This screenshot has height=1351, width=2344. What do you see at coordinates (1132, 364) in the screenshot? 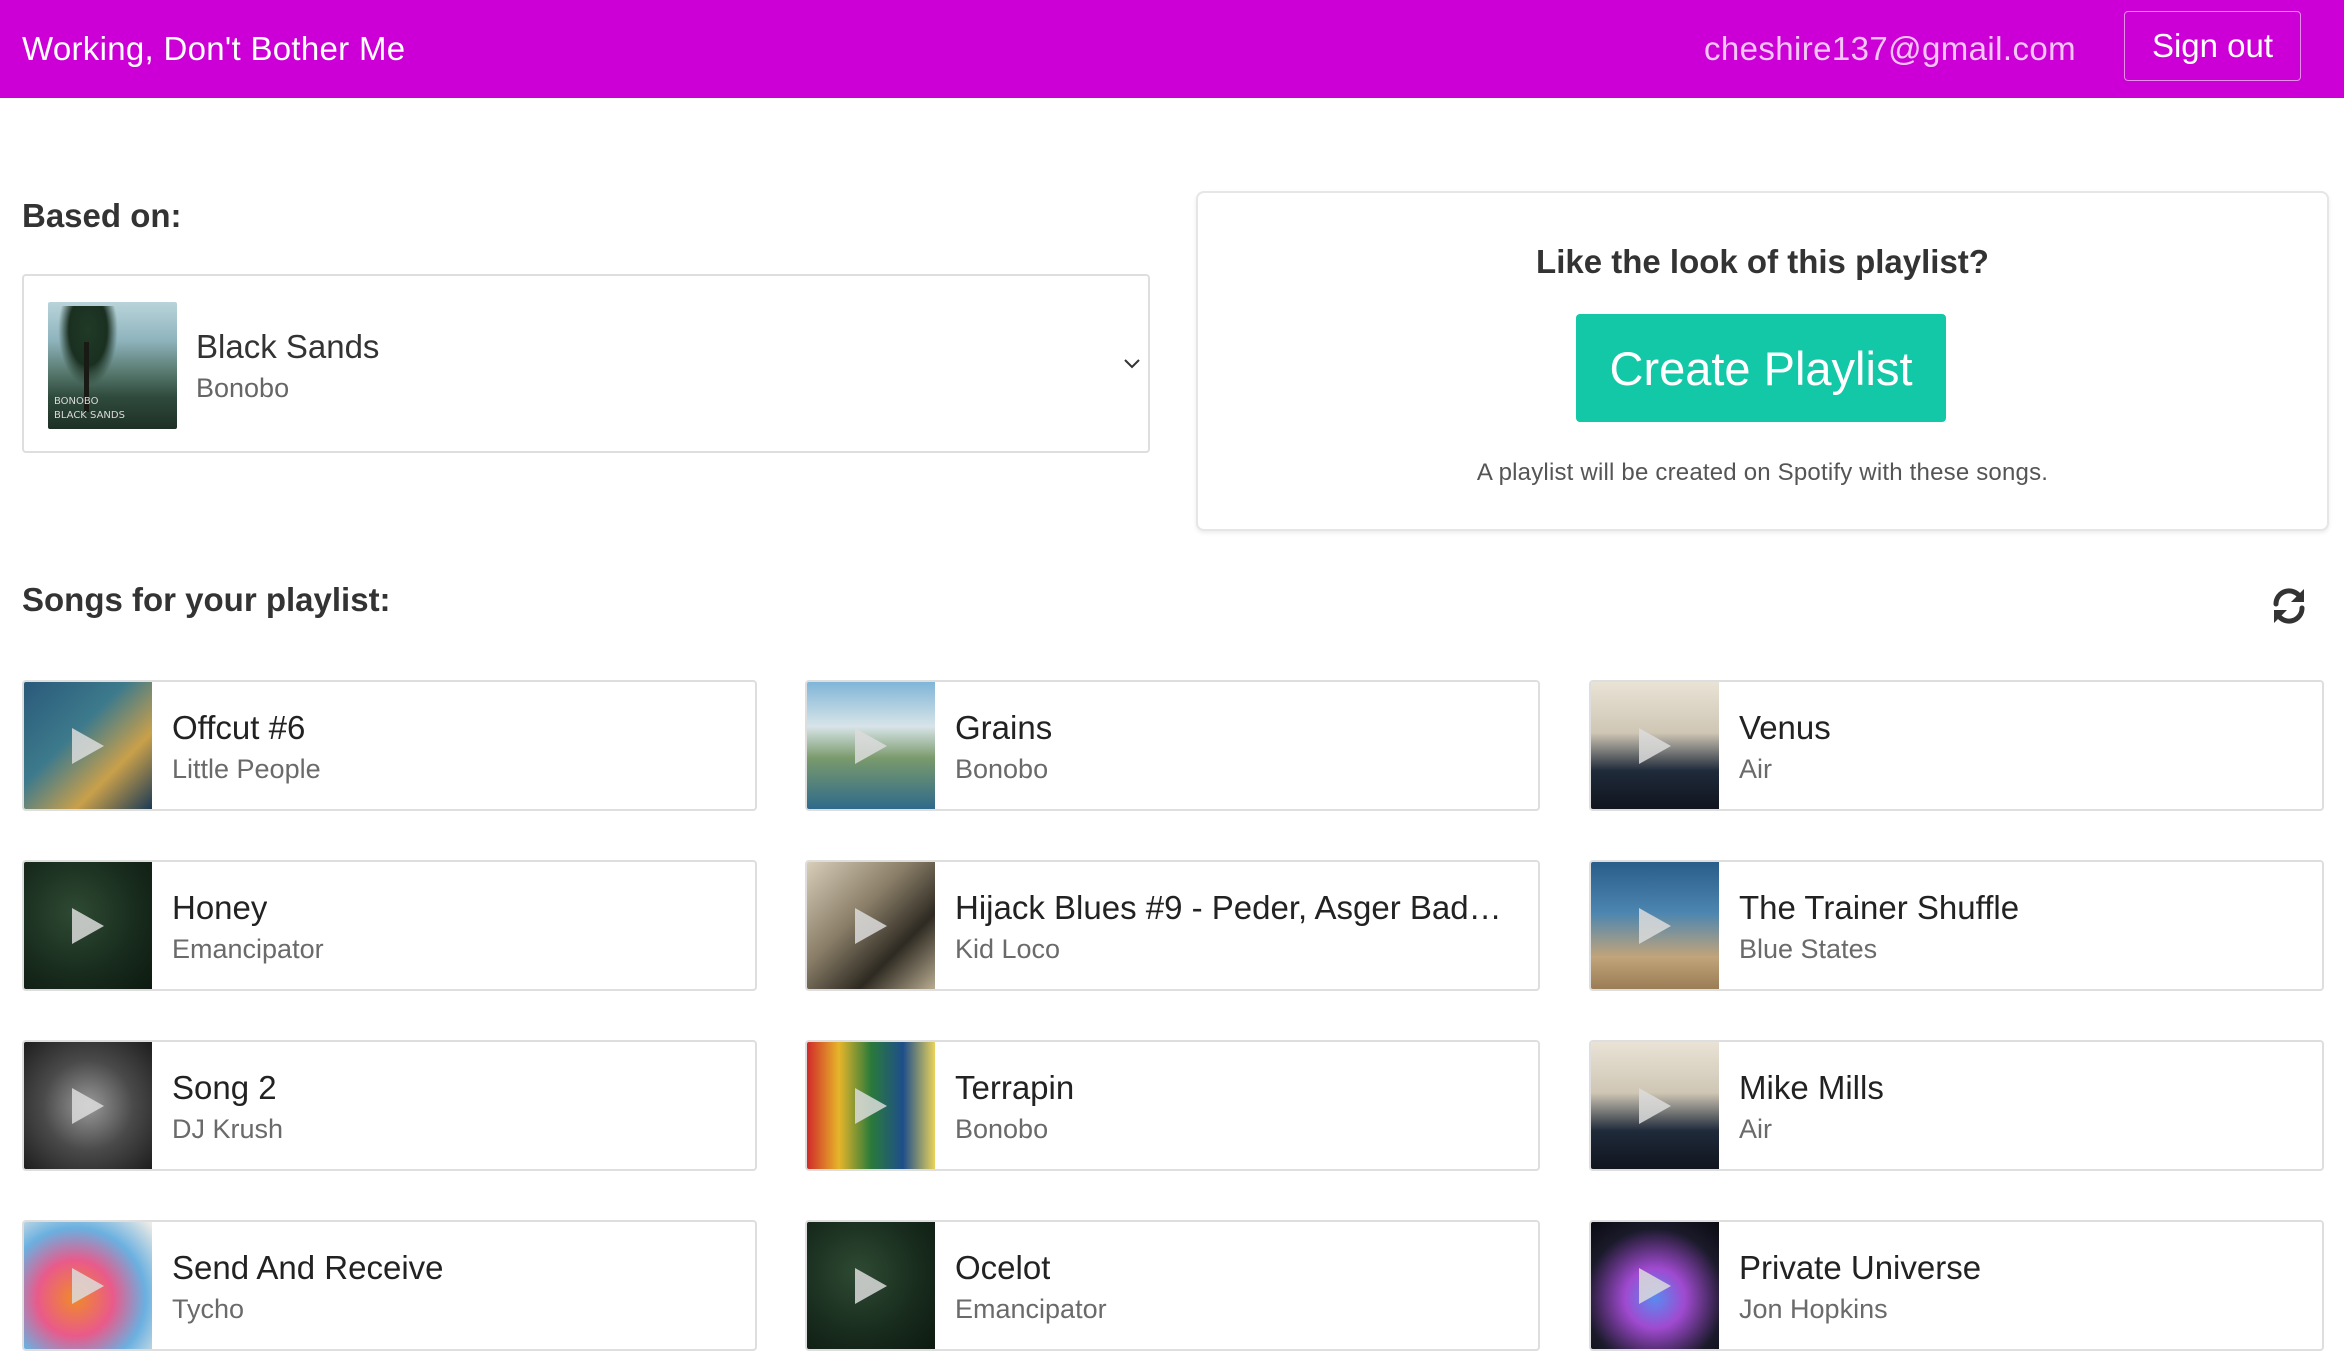
I see `chevron-down-icon` at bounding box center [1132, 364].